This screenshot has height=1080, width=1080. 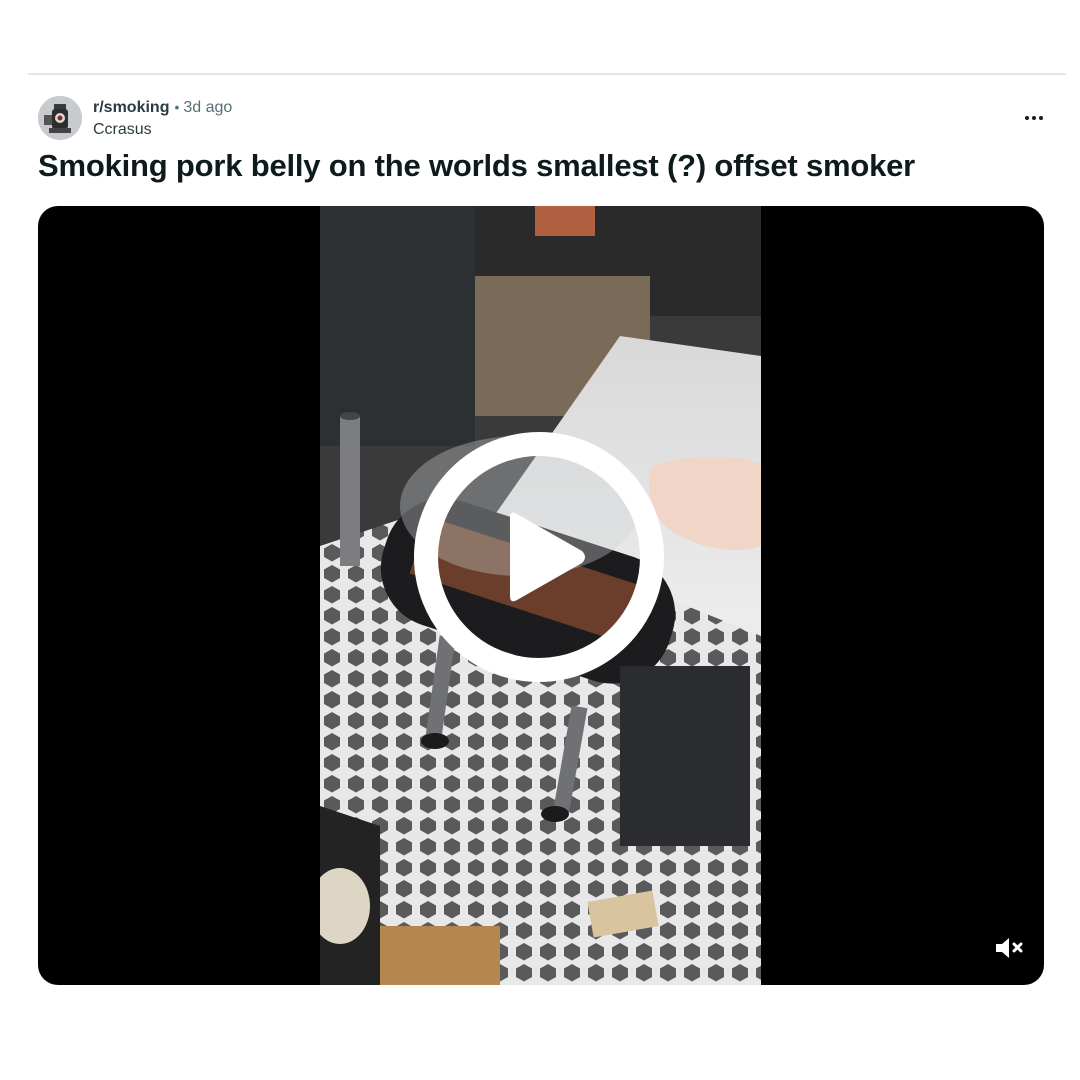 I want to click on more-options-button, so click(x=1034, y=118).